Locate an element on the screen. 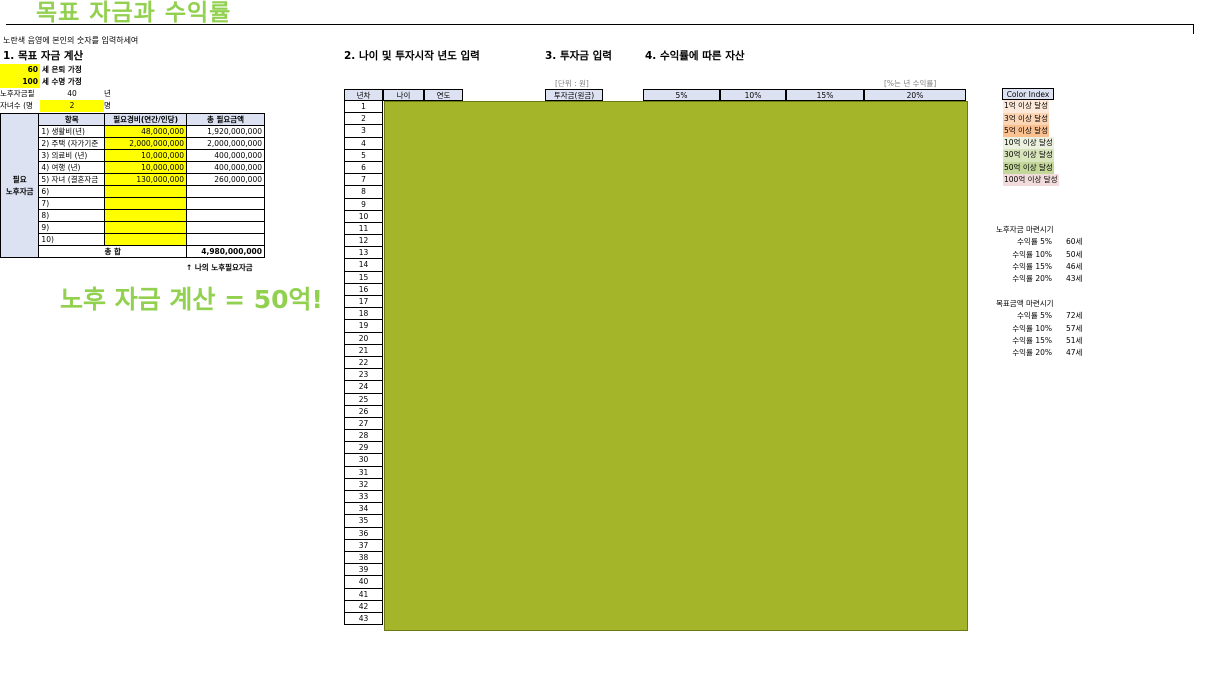 This screenshot has width=1216, height=684. year-index-cell: 39 is located at coordinates (363, 570).